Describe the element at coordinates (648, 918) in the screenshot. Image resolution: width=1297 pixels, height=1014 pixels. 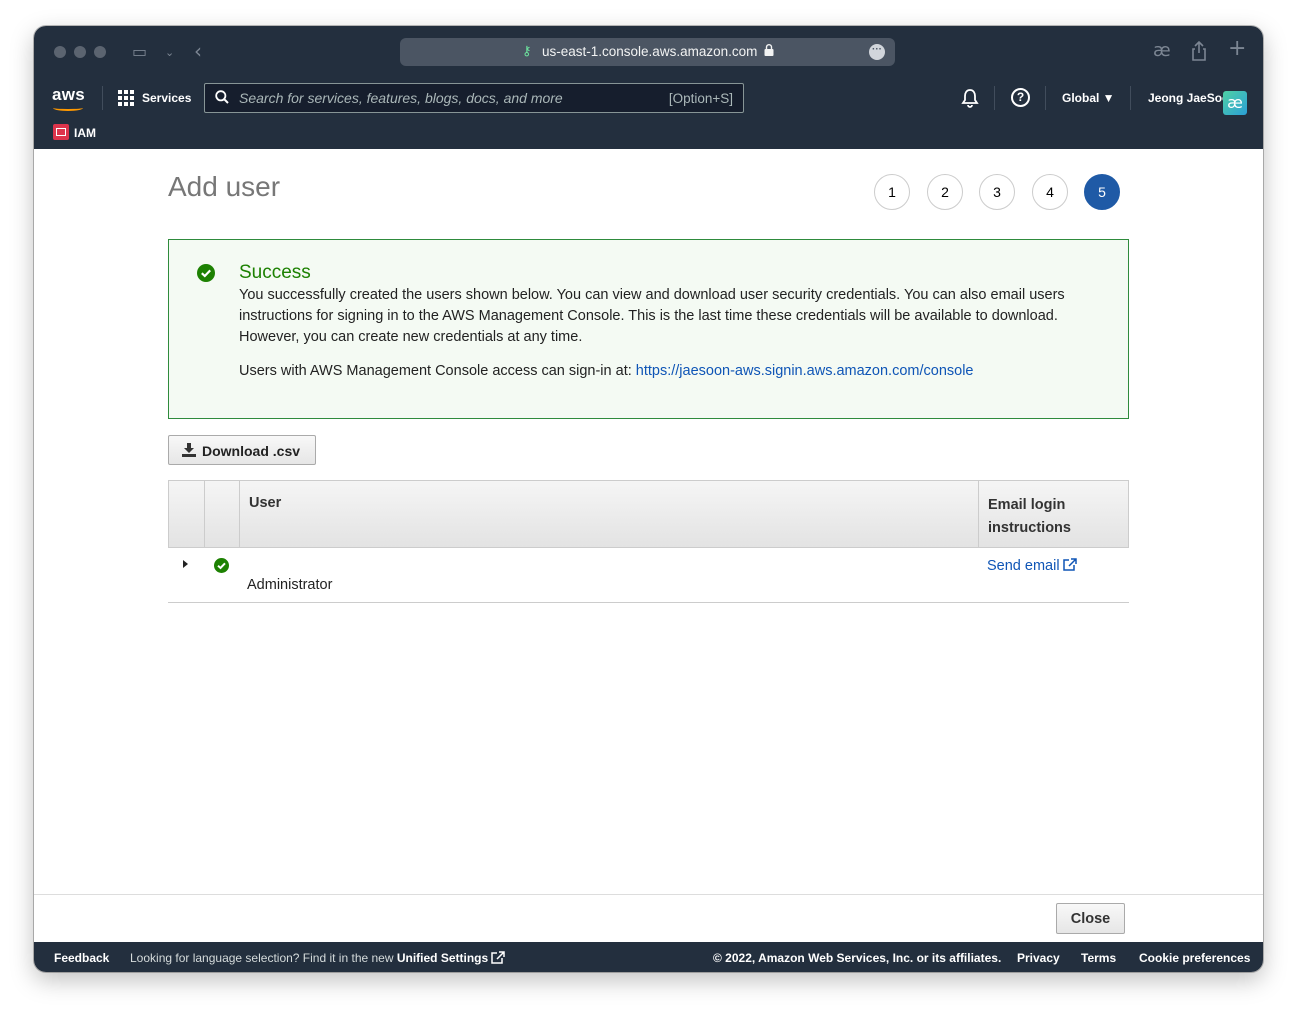
I see `wizard-footer: Close` at that location.